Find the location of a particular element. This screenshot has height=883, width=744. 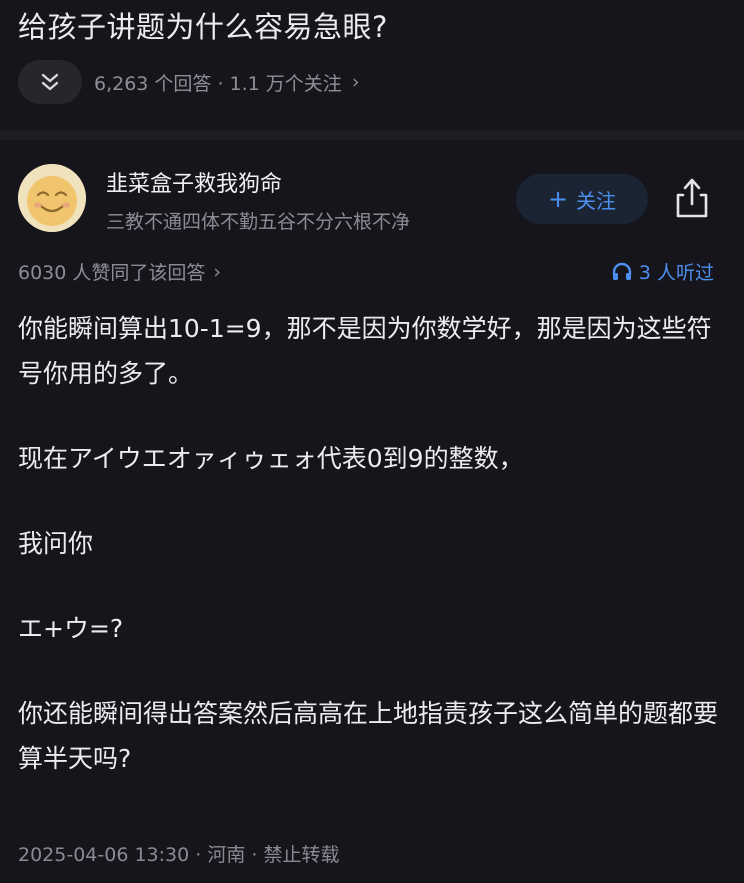

likes-count: 6030 人赞同了该回答 is located at coordinates (112, 273).